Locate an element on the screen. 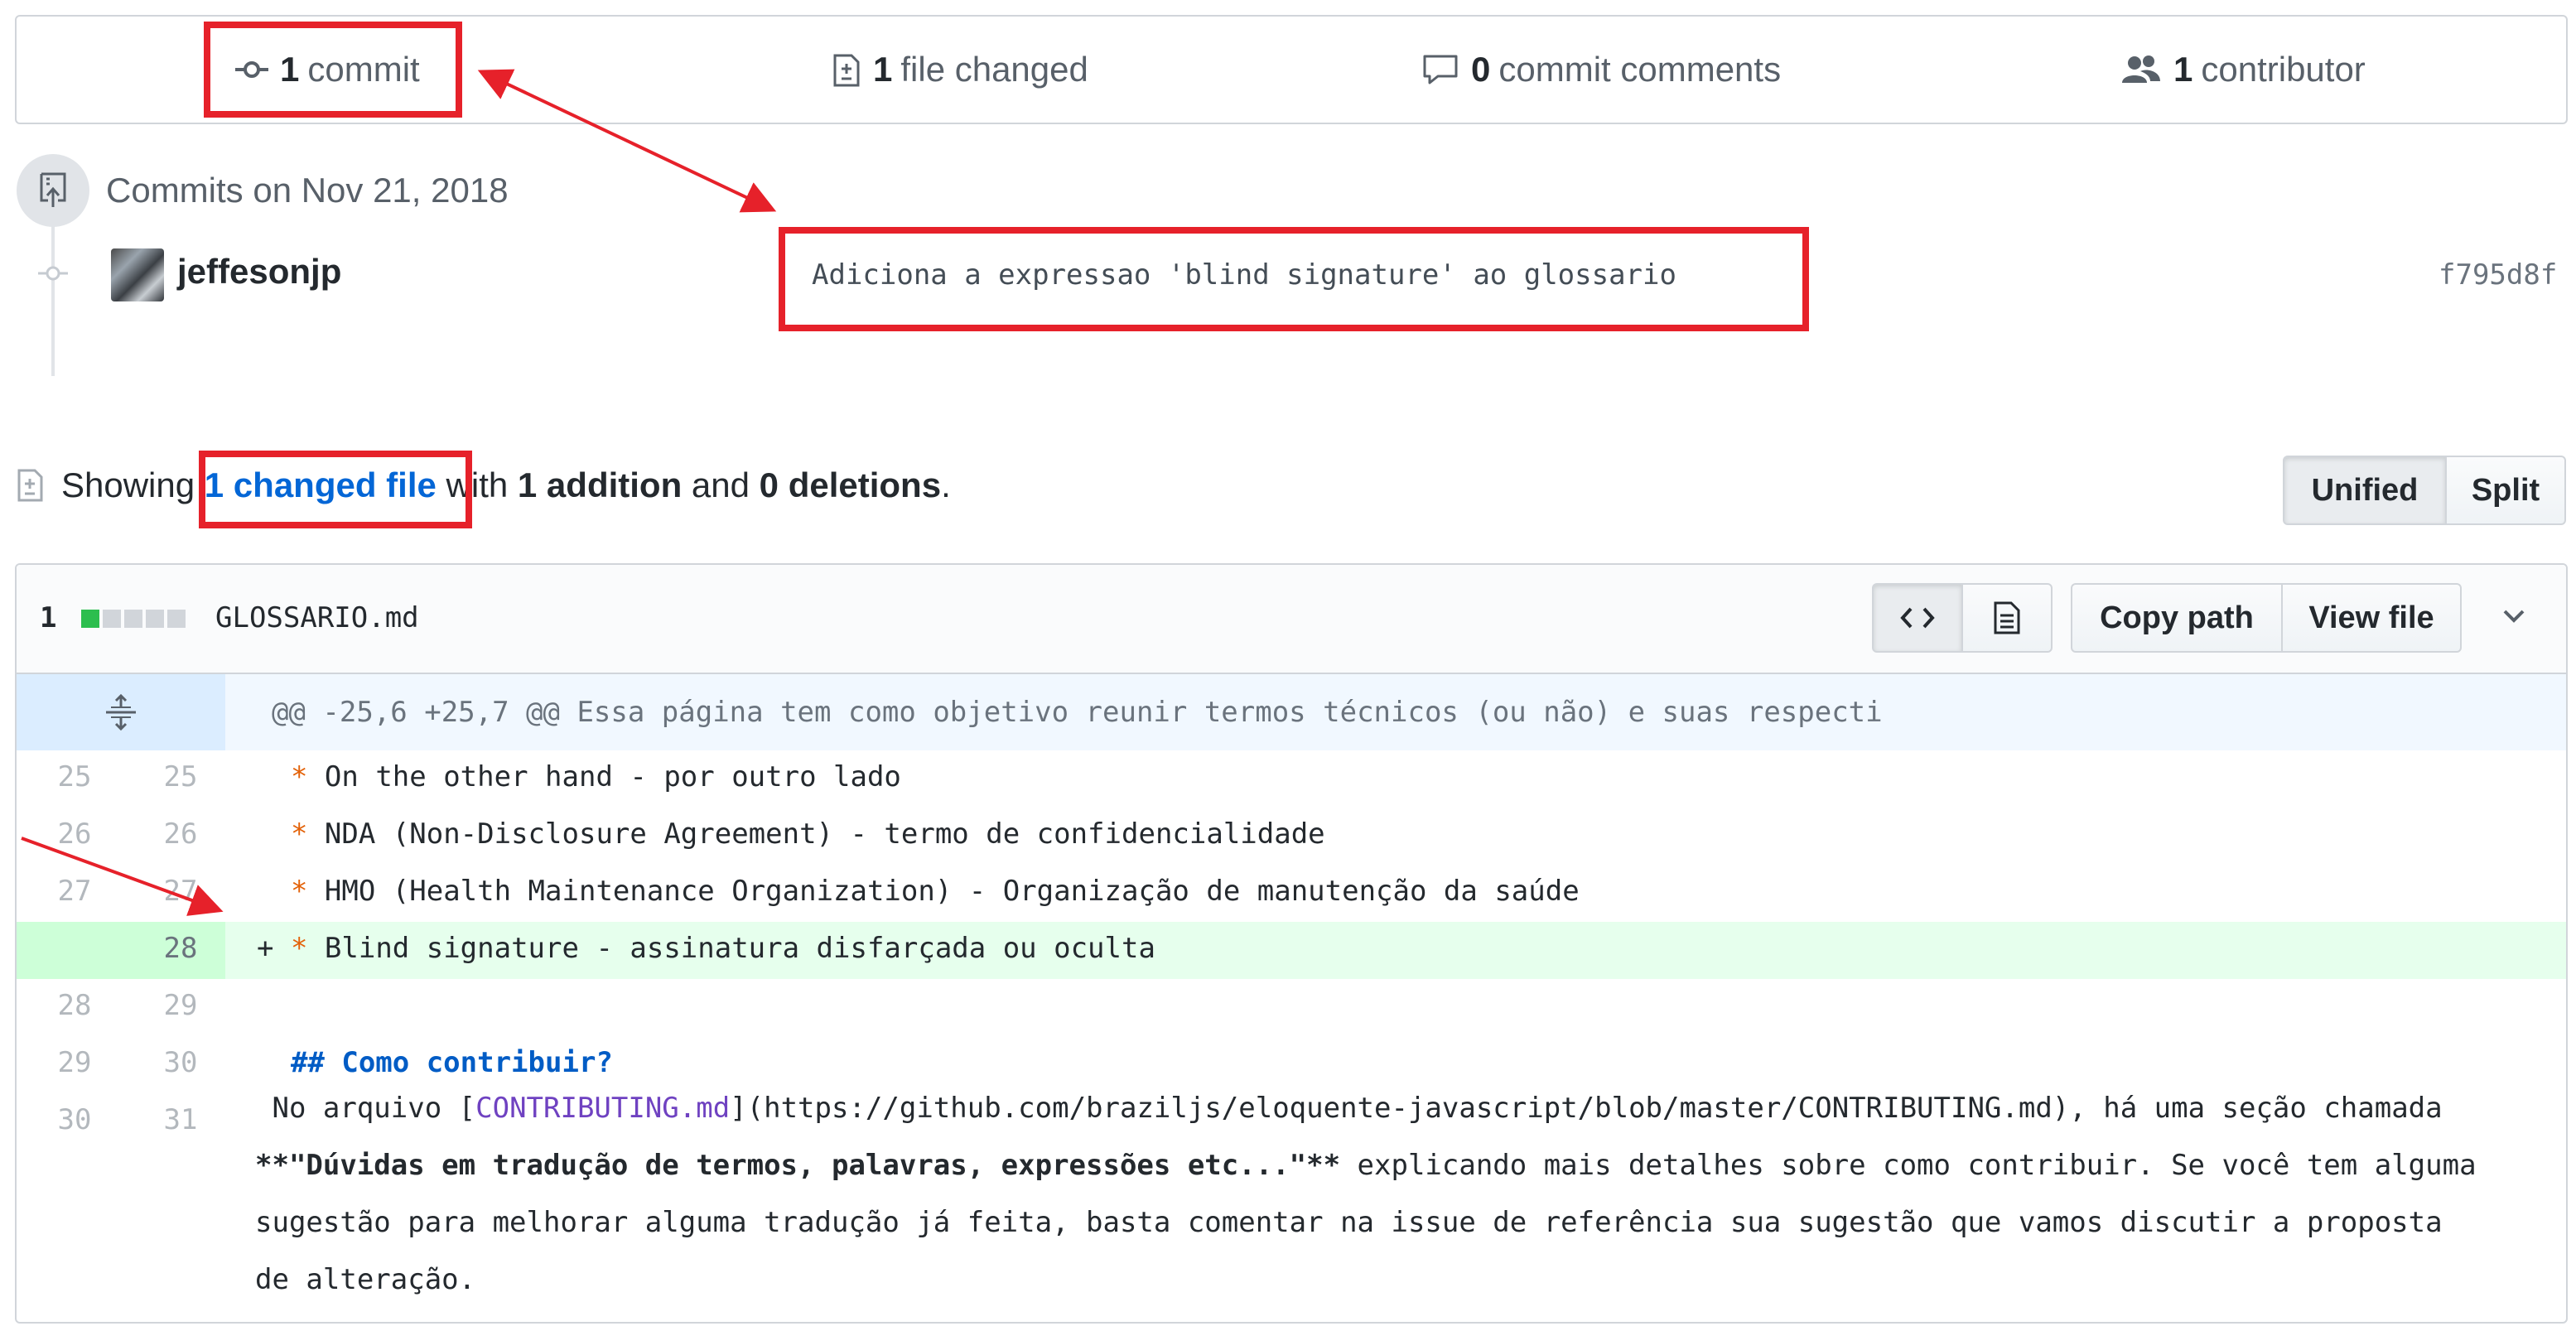 This screenshot has width=2576, height=1331. showing-and: and is located at coordinates (720, 484).